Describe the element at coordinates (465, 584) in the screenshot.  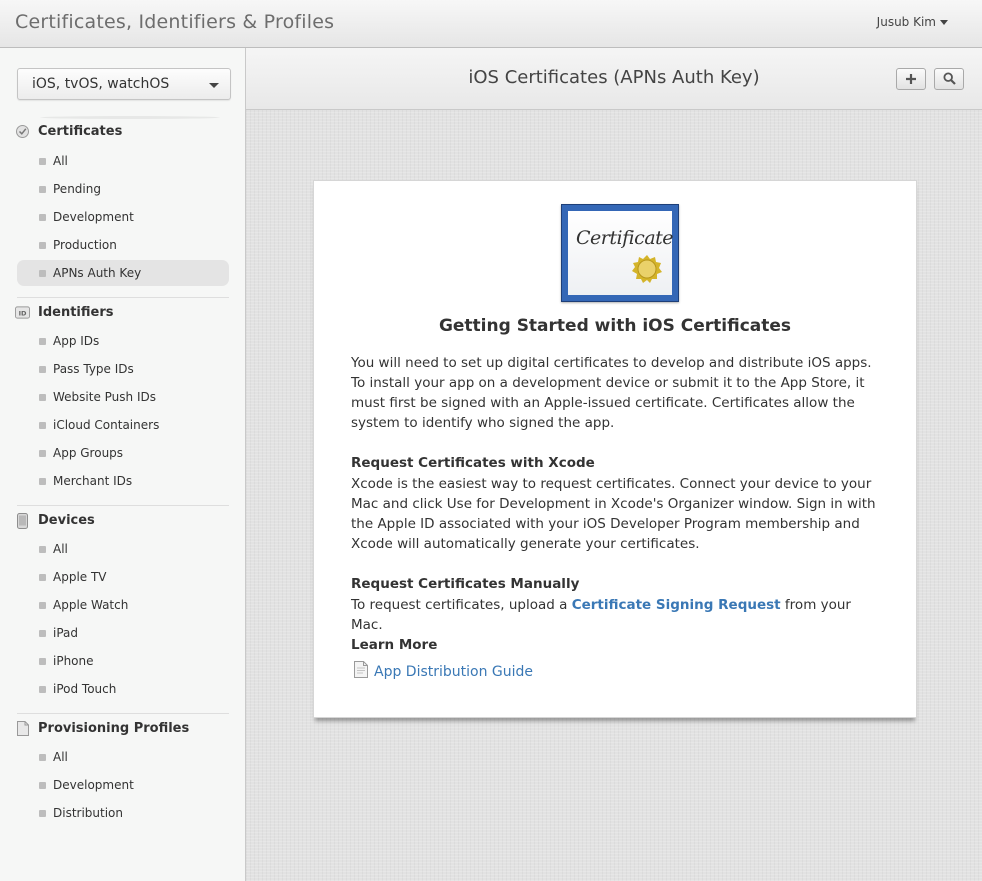
I see `manual-subheading: Request Certificates Manually` at that location.